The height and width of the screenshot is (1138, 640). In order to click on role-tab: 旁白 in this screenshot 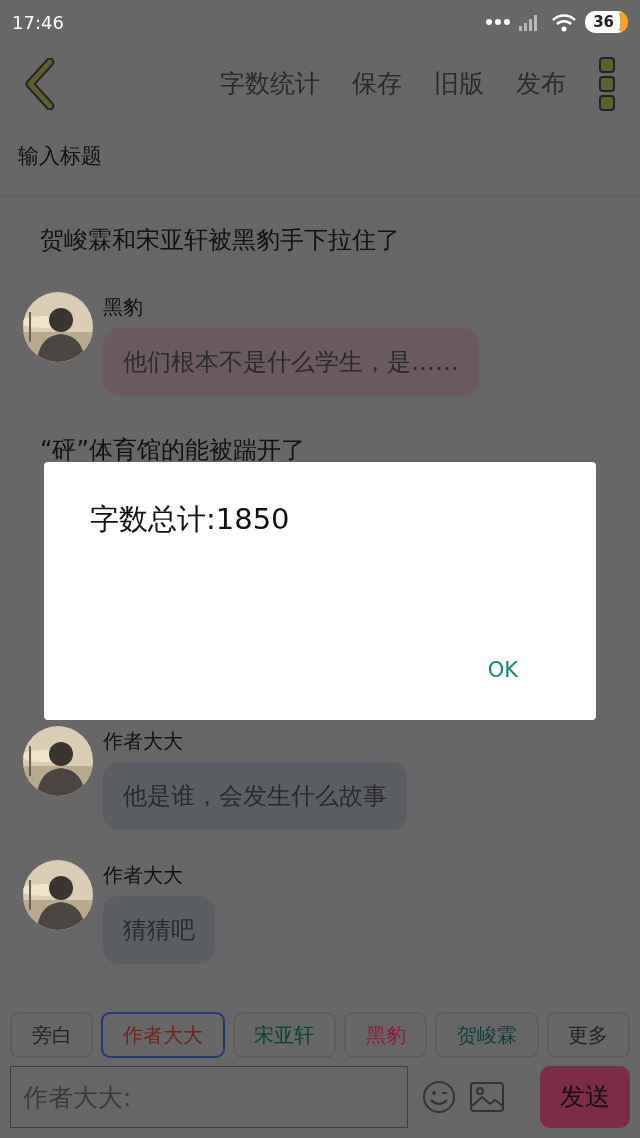, I will do `click(52, 1035)`.